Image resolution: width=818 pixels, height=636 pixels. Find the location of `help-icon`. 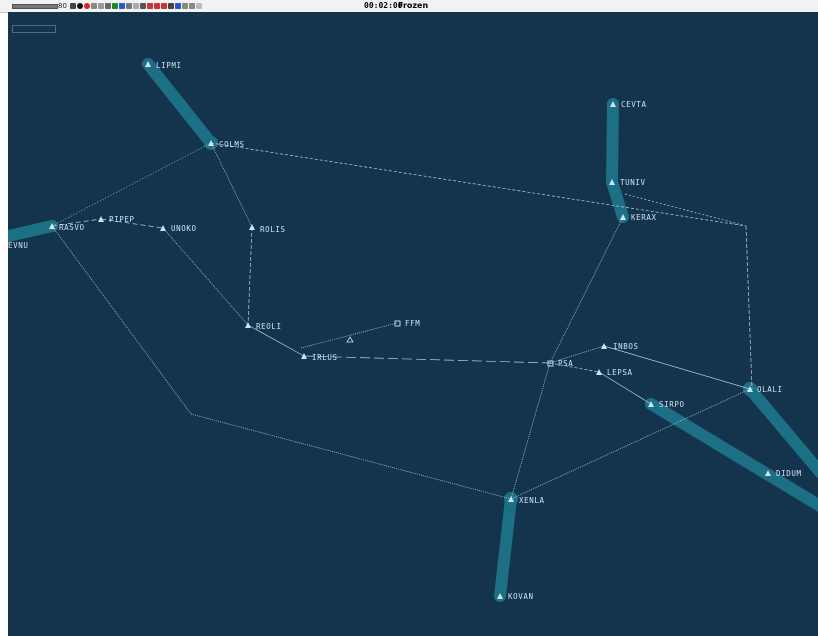

help-icon is located at coordinates (171, 6).